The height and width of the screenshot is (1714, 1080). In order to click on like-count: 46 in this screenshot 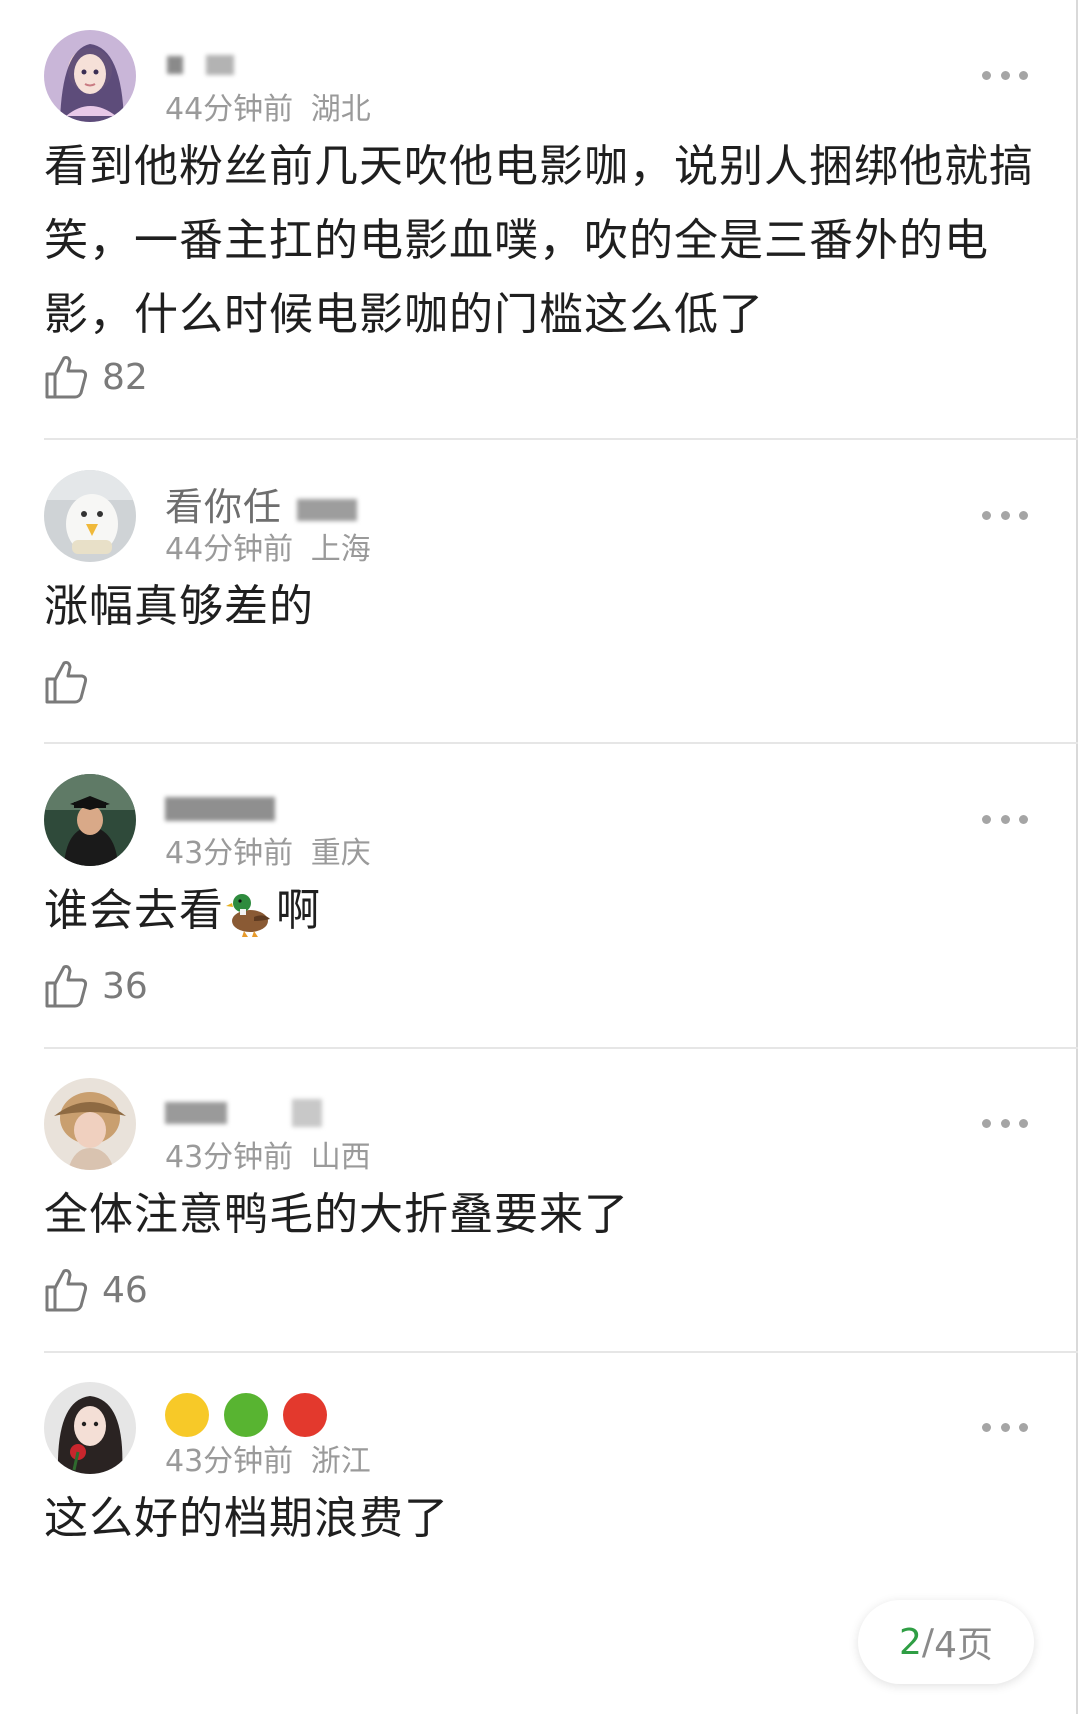, I will do `click(125, 1290)`.